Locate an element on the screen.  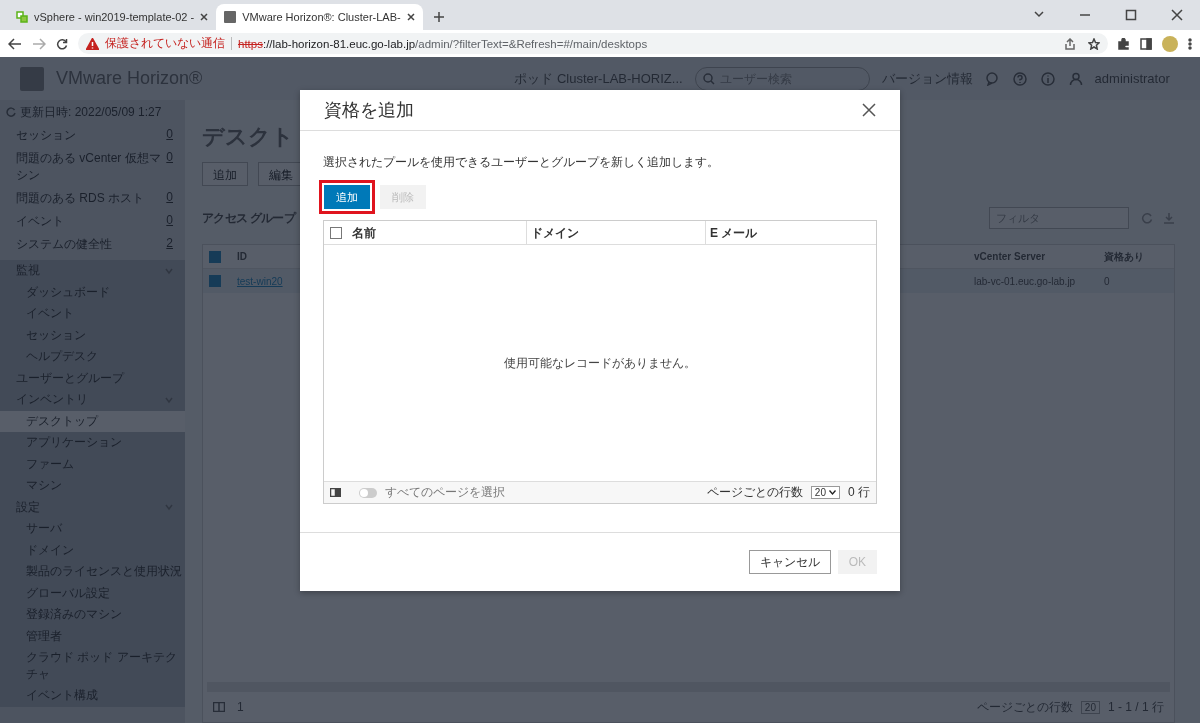
star-icon is located at coordinates (1094, 43).